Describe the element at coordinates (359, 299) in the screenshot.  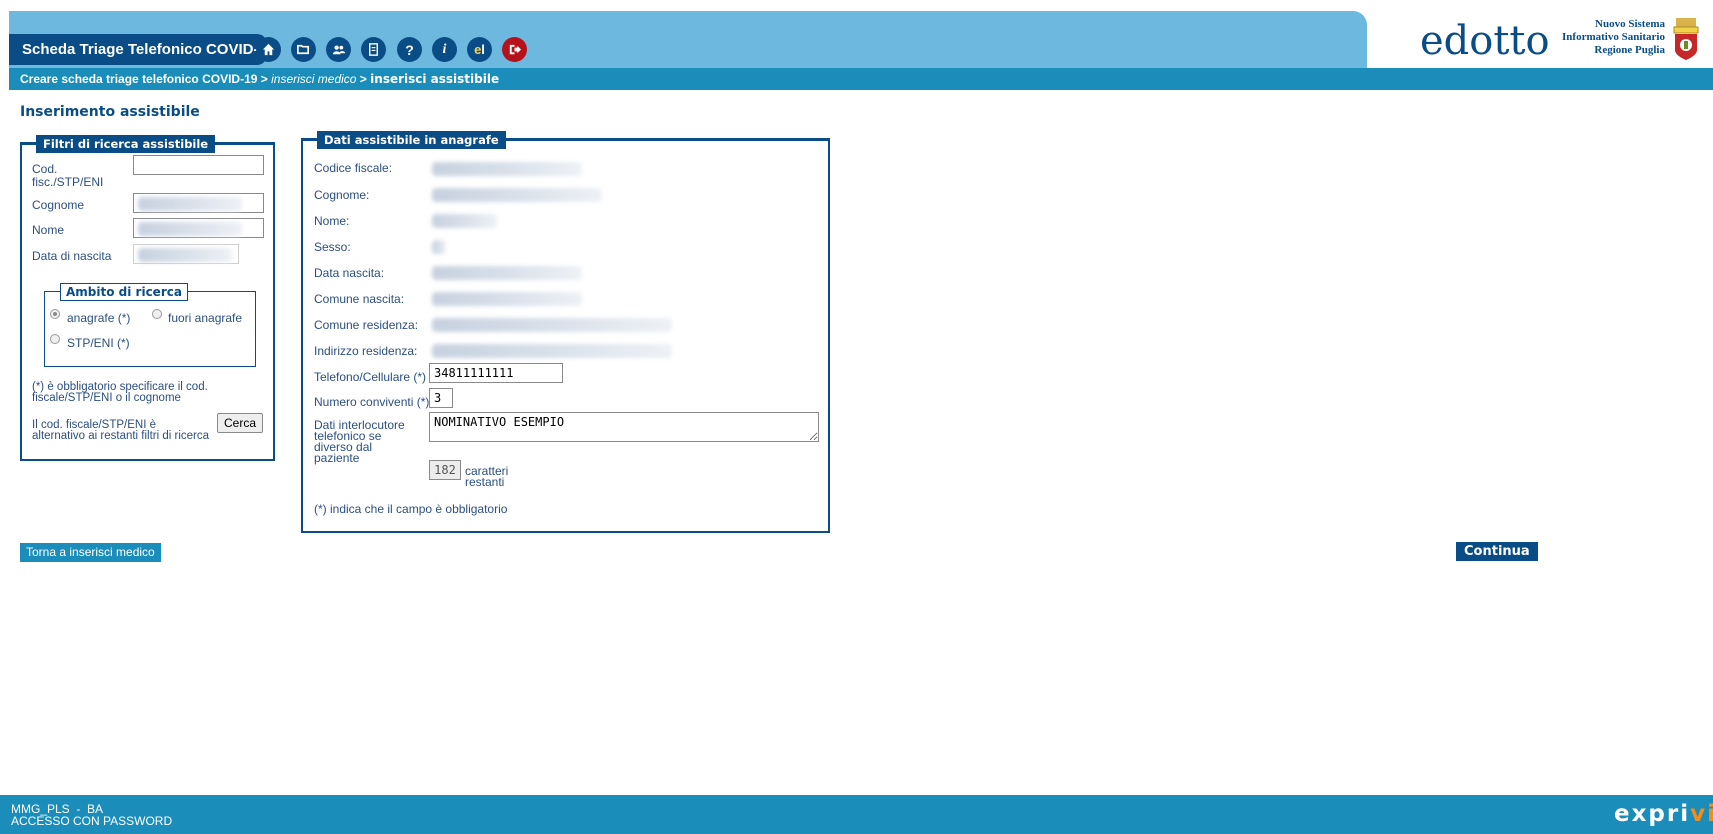
I see `comune-nascita-label: Comune nascita:` at that location.